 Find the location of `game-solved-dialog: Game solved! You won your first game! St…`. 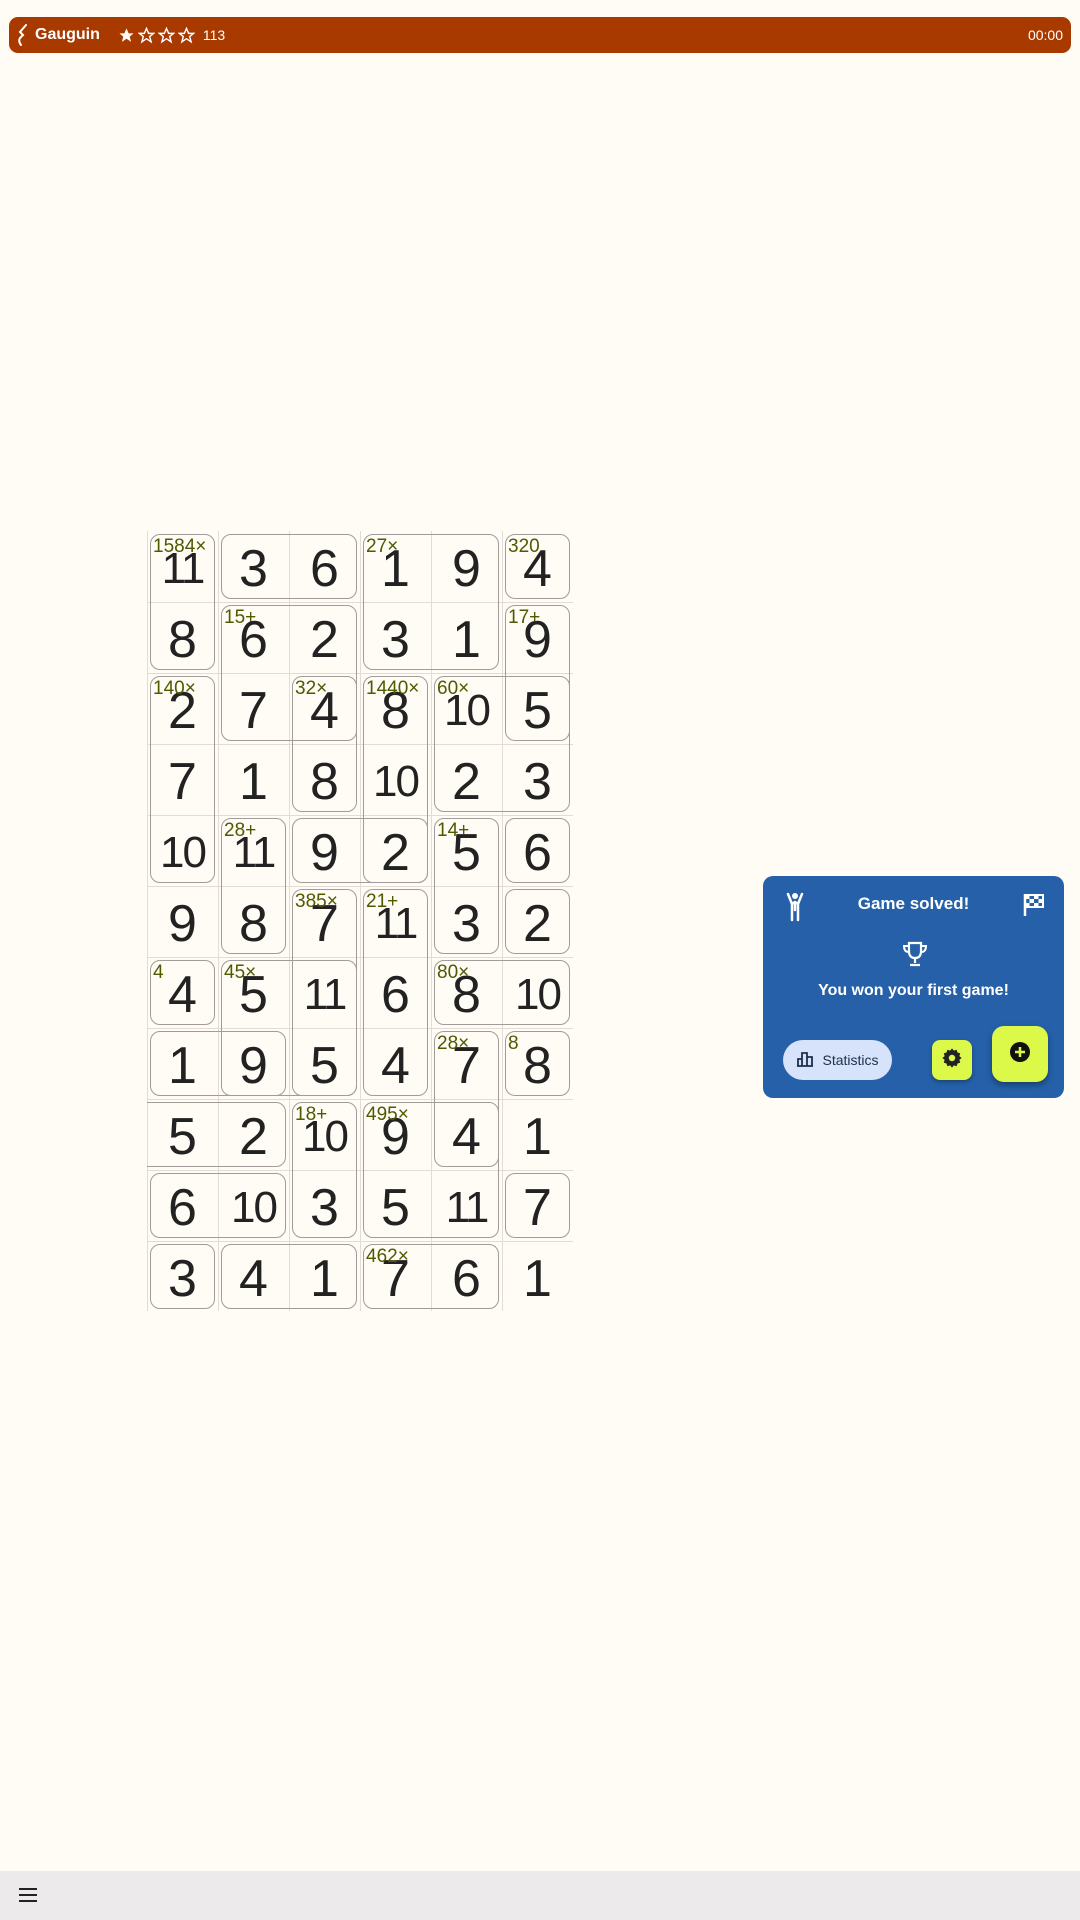

game-solved-dialog: Game solved! You won your first game! St… is located at coordinates (913, 987).